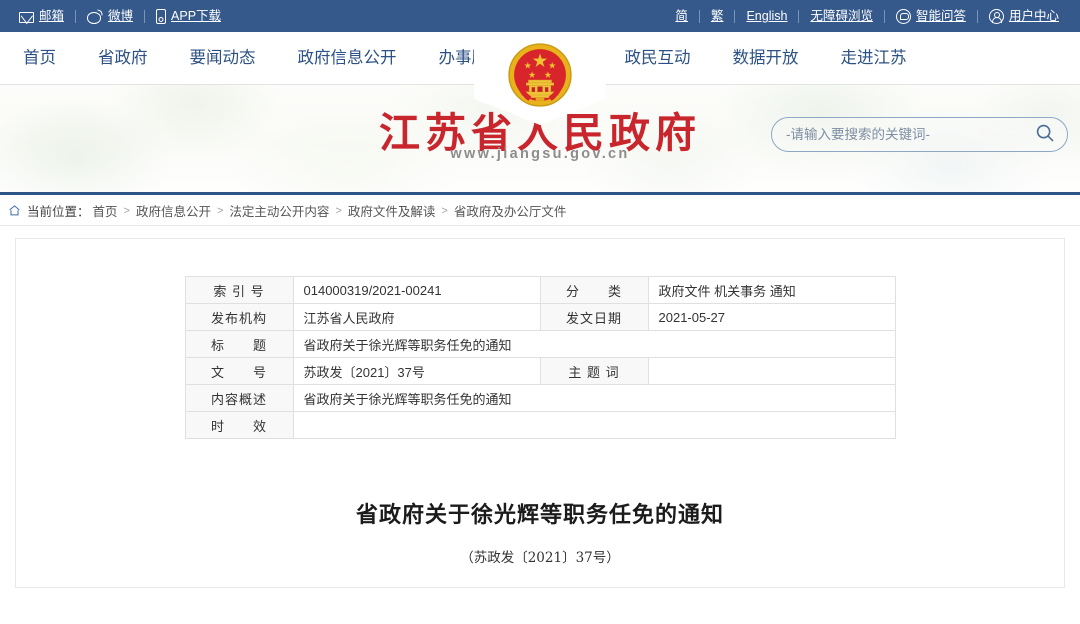 The height and width of the screenshot is (624, 1080). I want to click on topbar-item-label: 简, so click(681, 16).